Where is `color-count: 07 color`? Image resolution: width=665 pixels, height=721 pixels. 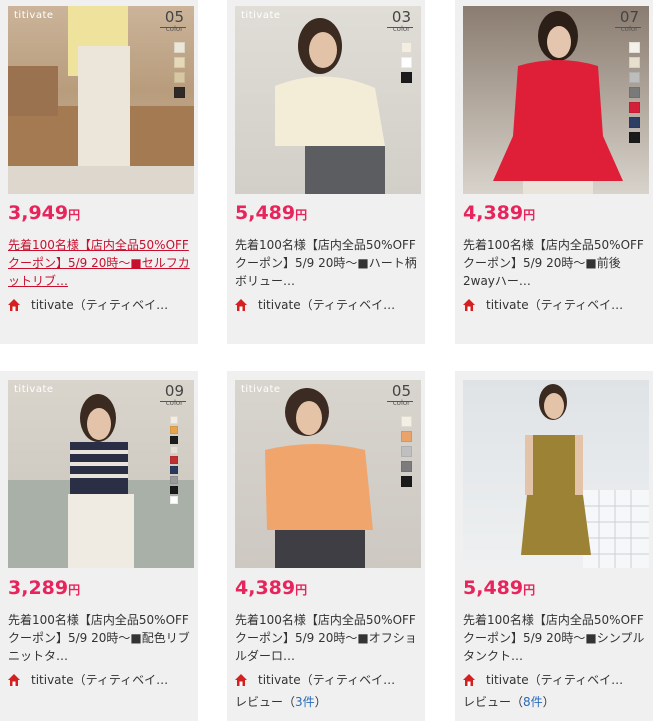 color-count: 07 color is located at coordinates (629, 20).